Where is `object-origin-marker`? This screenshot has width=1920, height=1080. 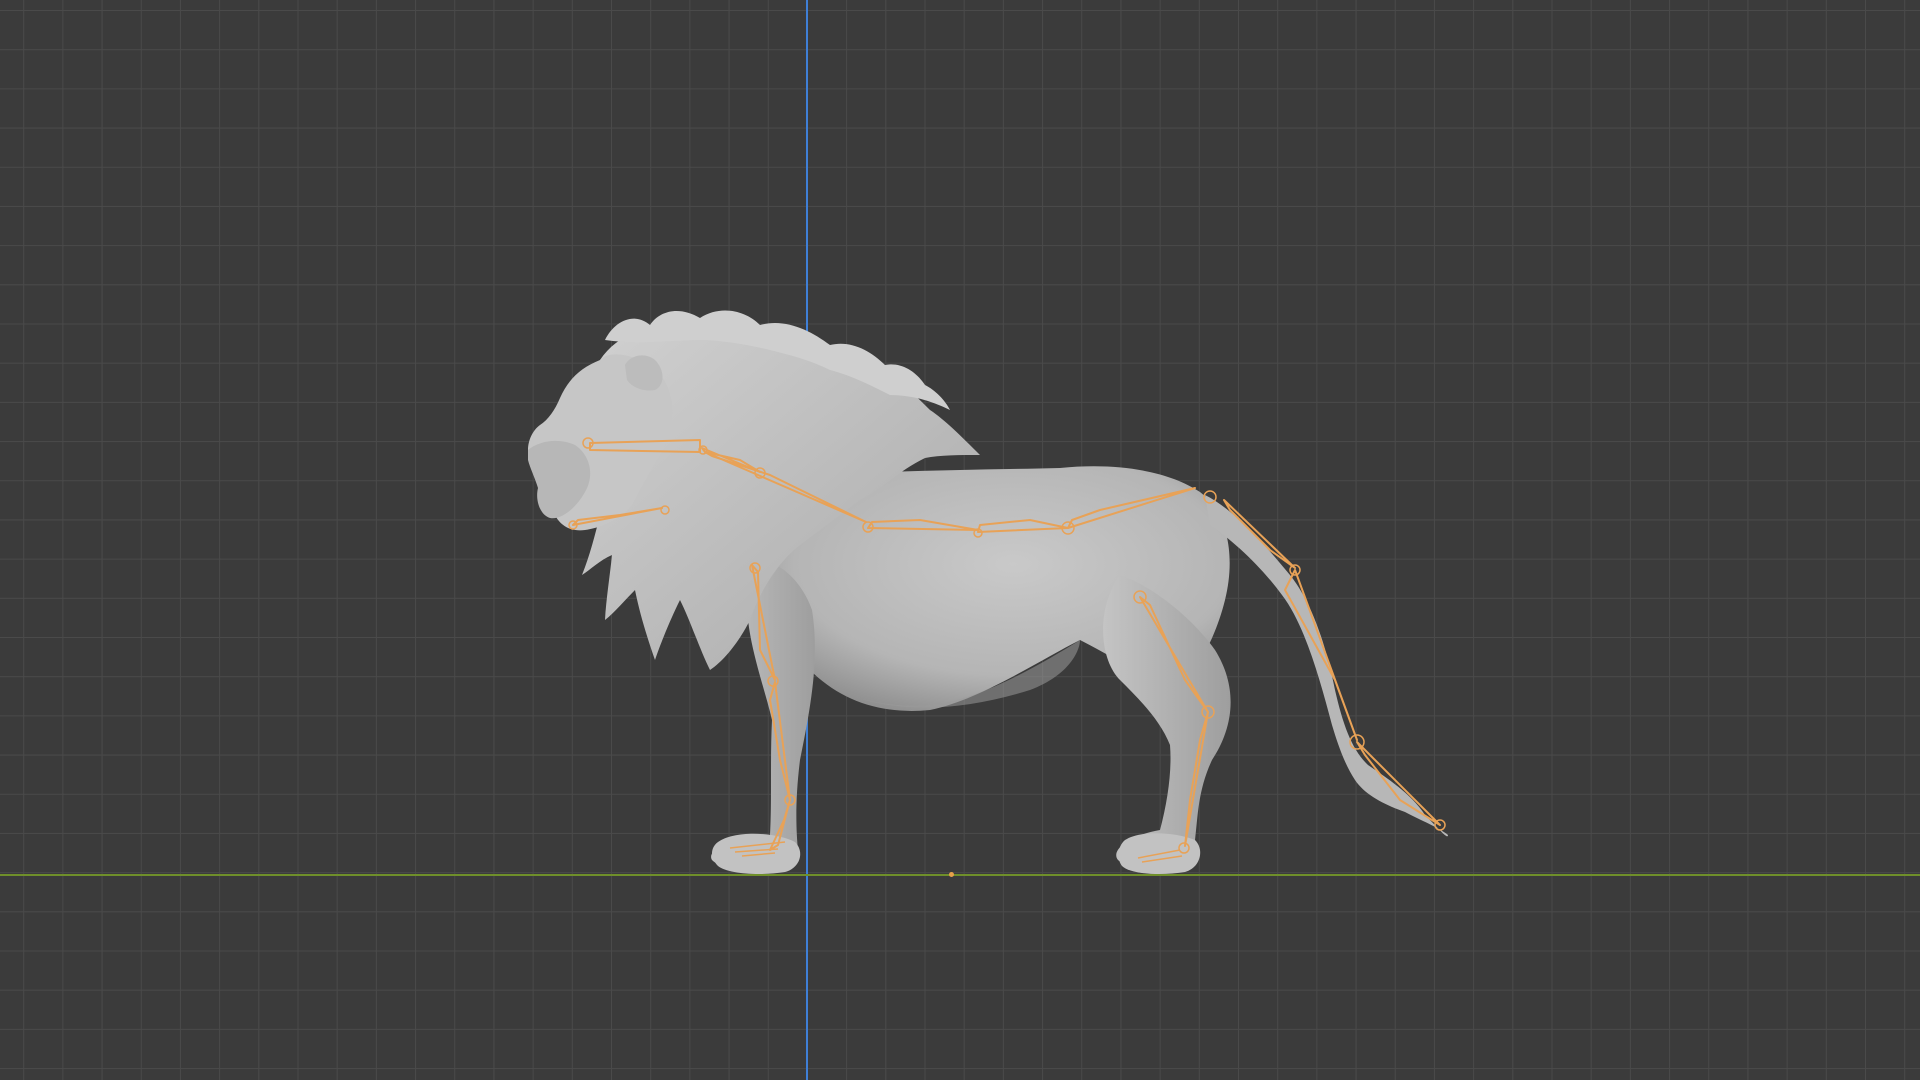 object-origin-marker is located at coordinates (951, 874).